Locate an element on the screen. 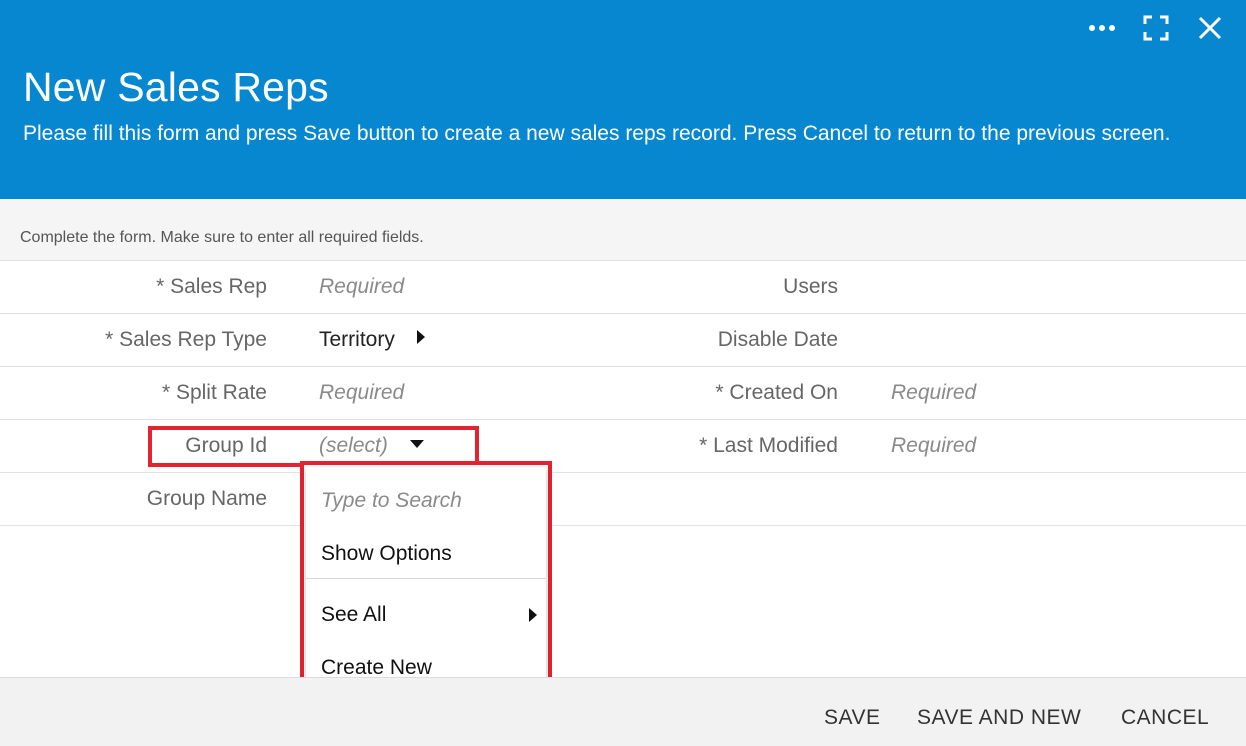 Image resolution: width=1246 pixels, height=746 pixels. show-options-item: Show Options is located at coordinates (386, 554).